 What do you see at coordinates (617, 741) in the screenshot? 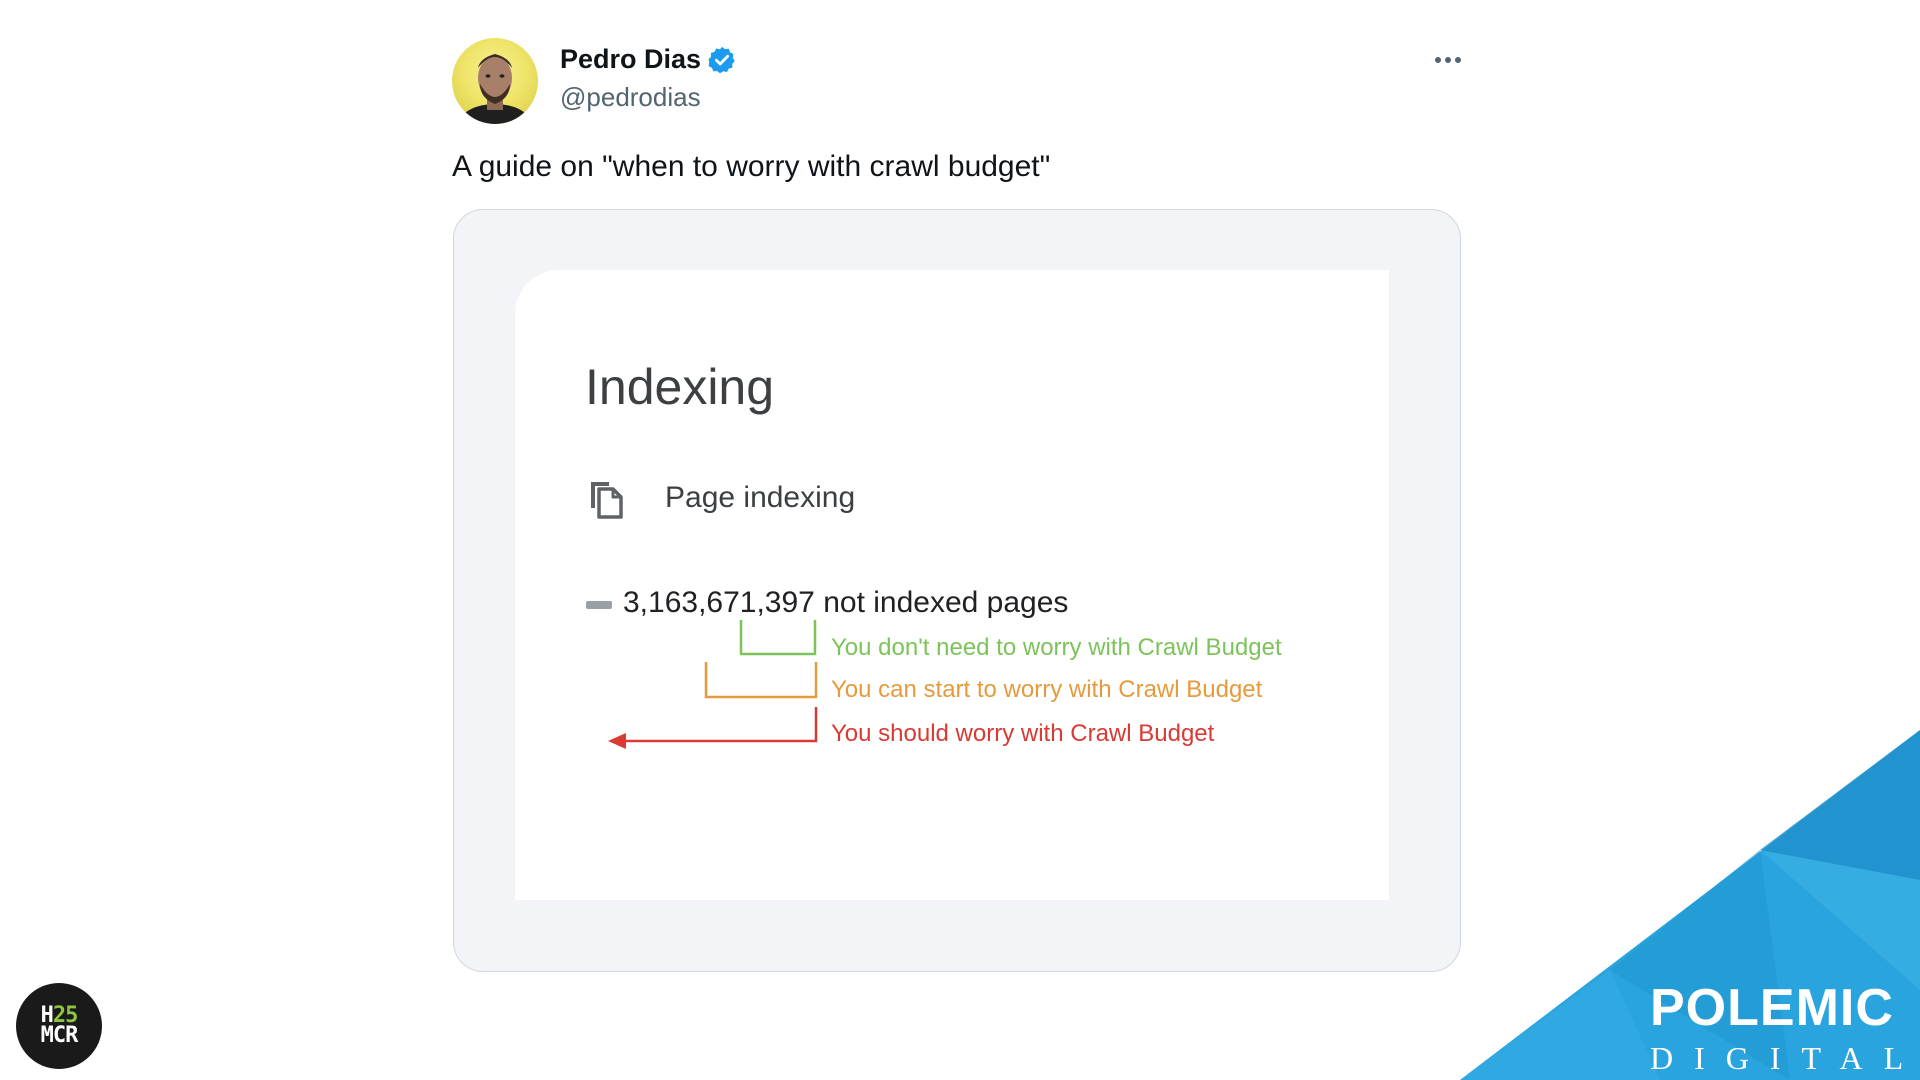
I see `red-arrow-head` at bounding box center [617, 741].